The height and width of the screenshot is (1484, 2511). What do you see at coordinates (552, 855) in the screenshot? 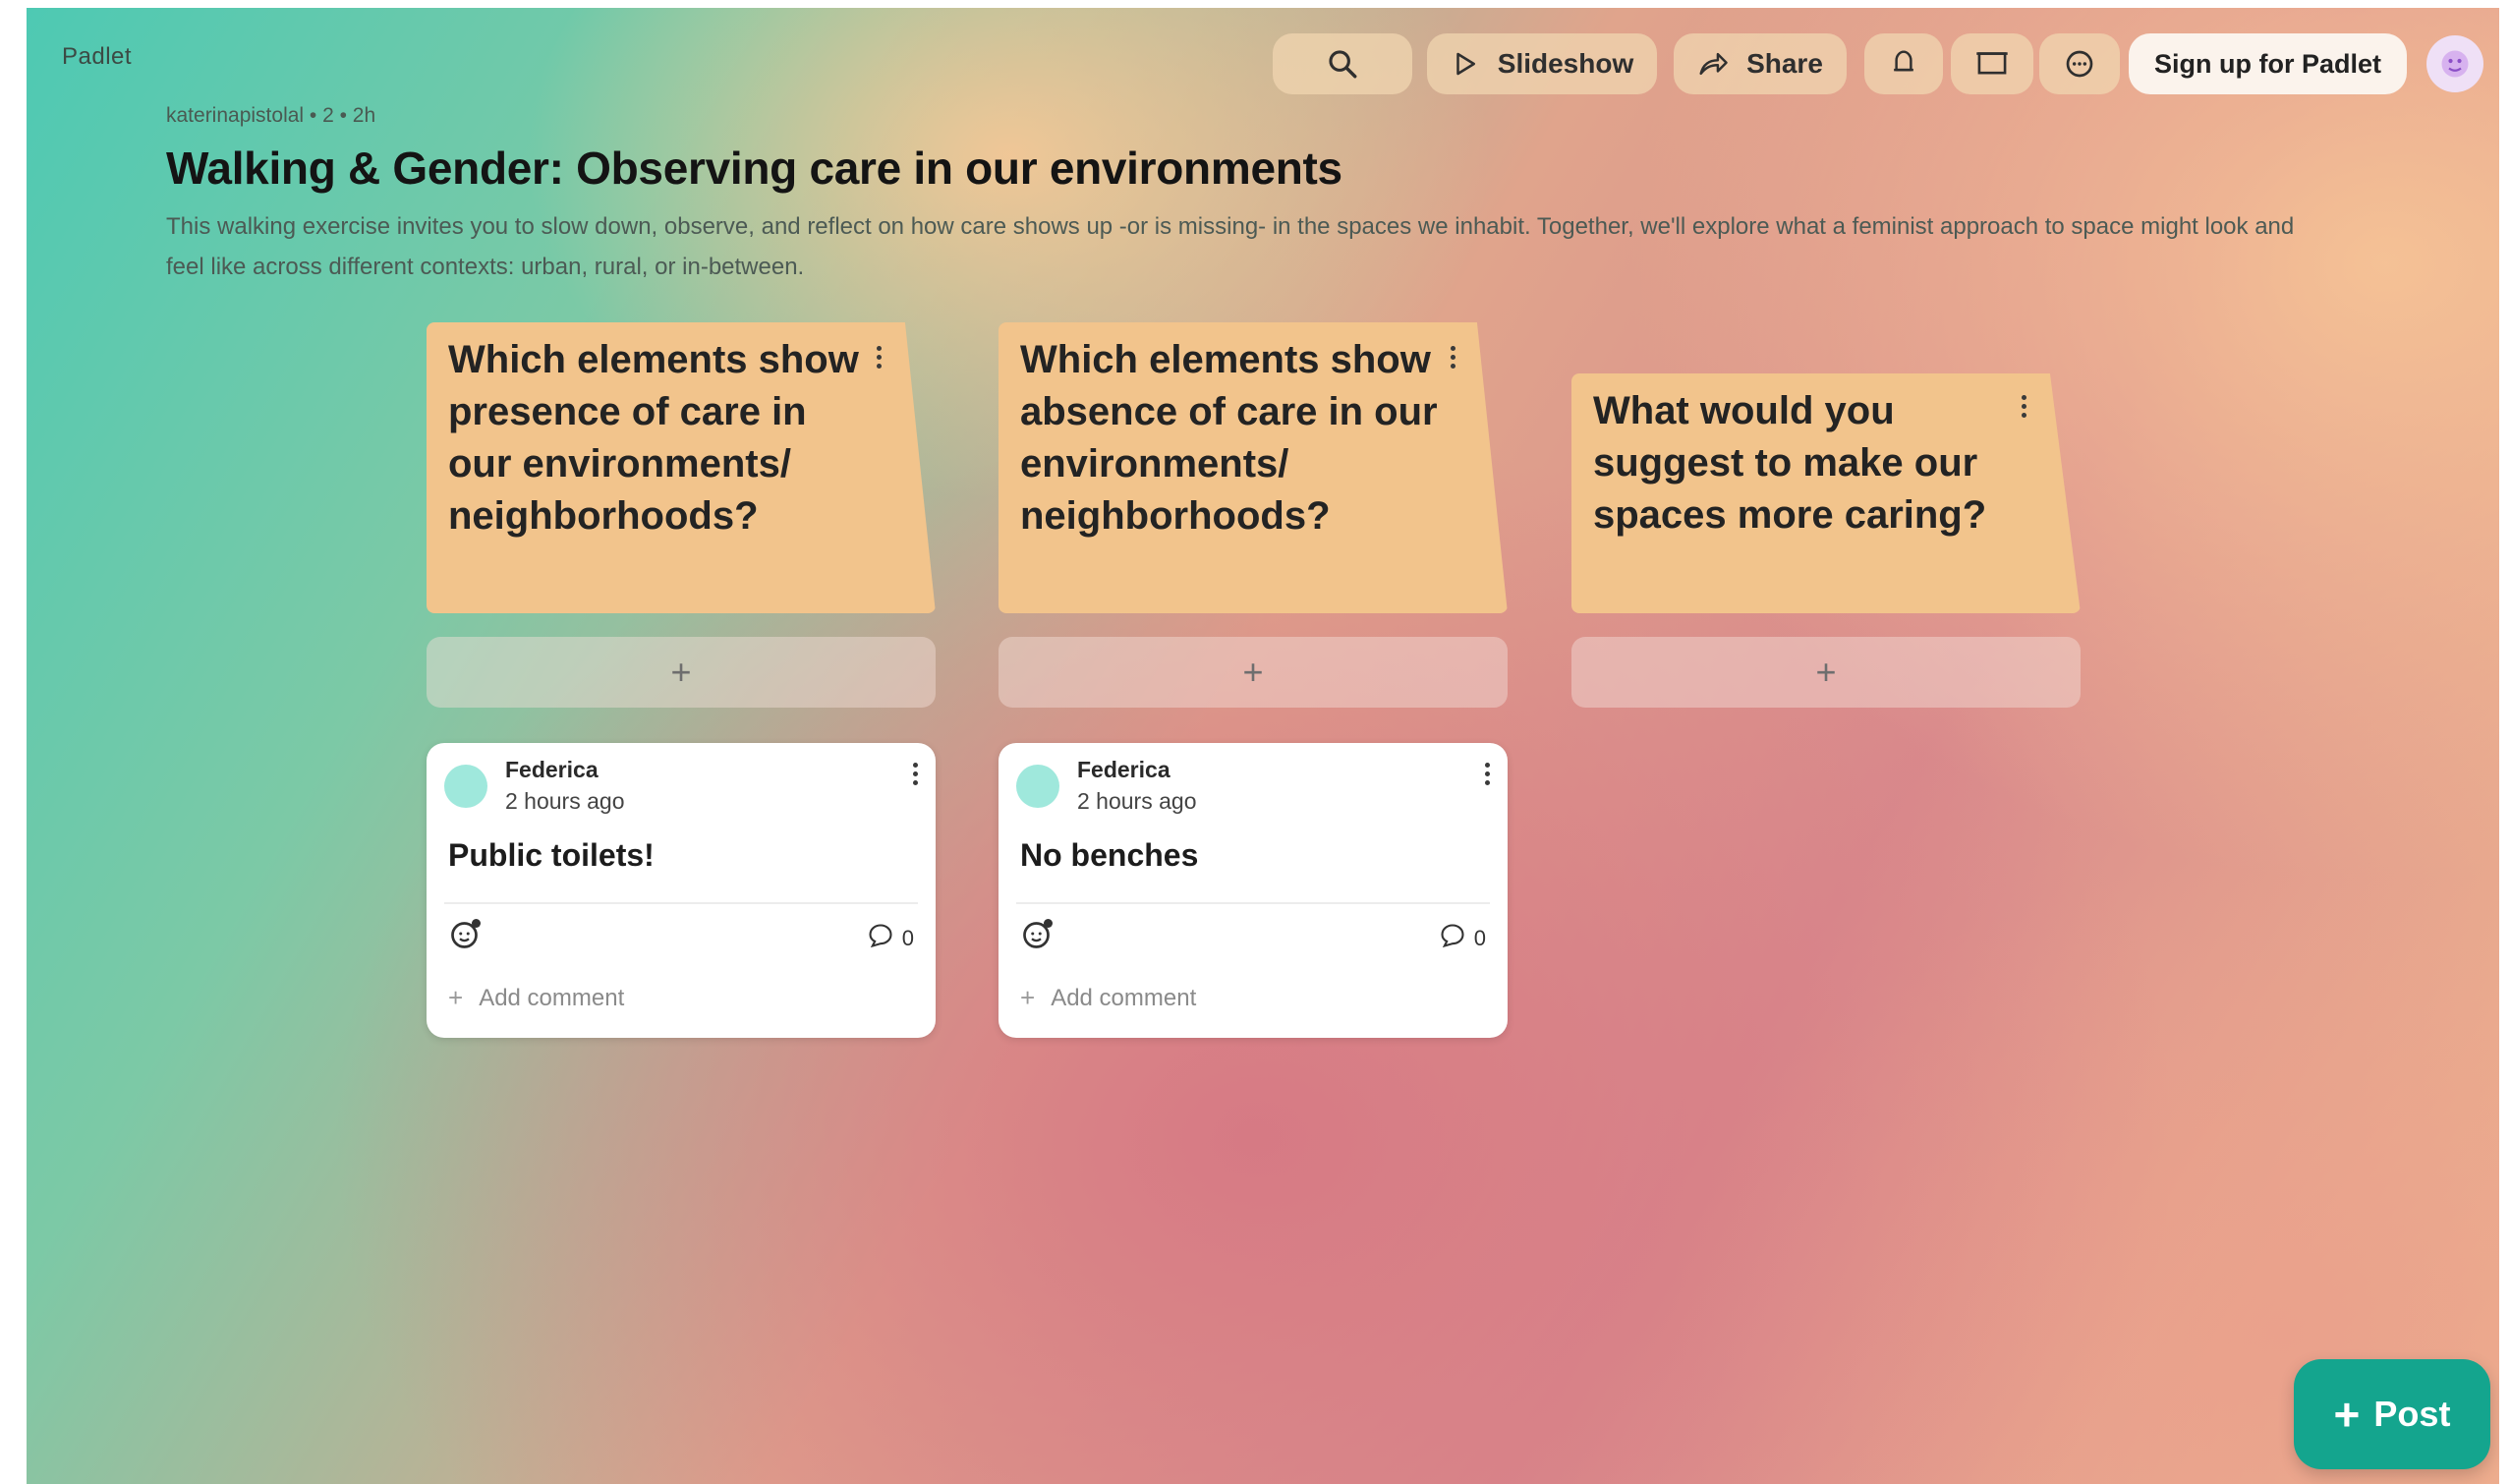
I see `post-body: Public toilets!` at bounding box center [552, 855].